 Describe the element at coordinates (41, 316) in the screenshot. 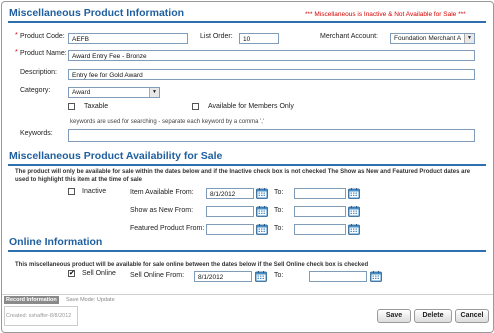

I see `created-info: Created: sshaffer-8/8/2012` at that location.